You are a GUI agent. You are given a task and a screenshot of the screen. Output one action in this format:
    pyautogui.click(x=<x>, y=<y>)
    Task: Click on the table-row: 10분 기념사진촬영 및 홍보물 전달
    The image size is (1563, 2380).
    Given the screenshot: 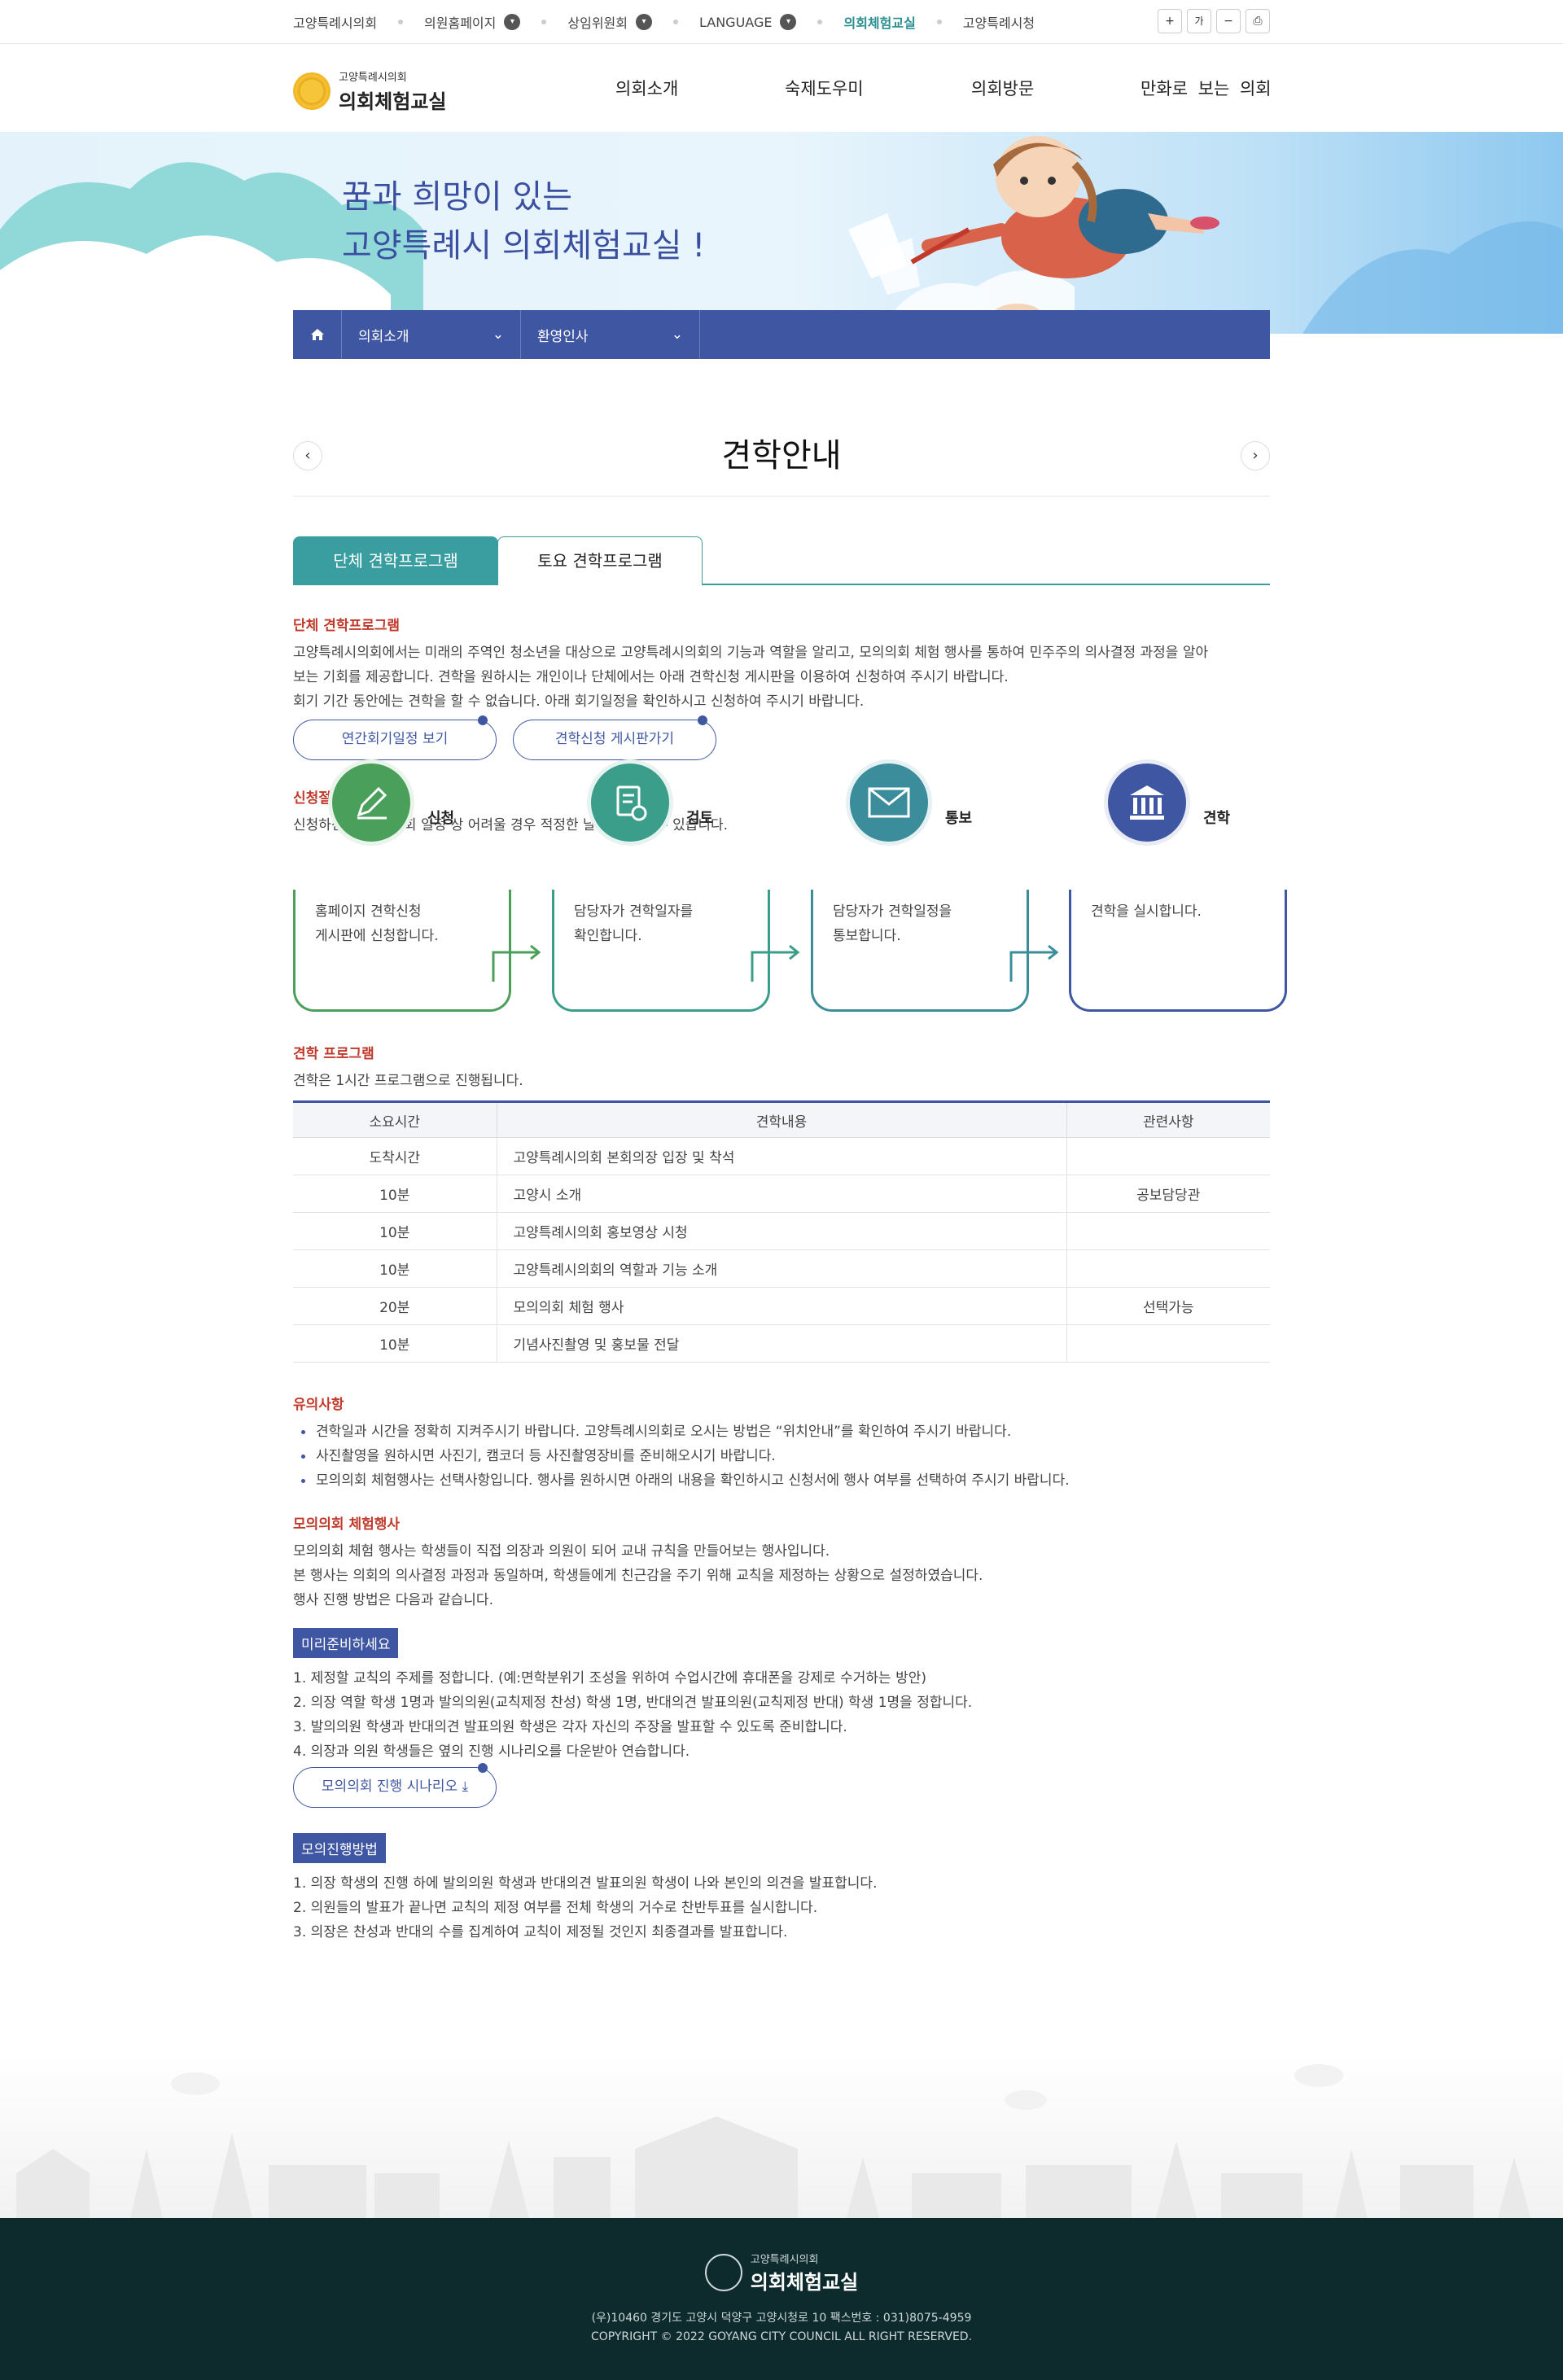 What is the action you would take?
    pyautogui.click(x=781, y=1343)
    